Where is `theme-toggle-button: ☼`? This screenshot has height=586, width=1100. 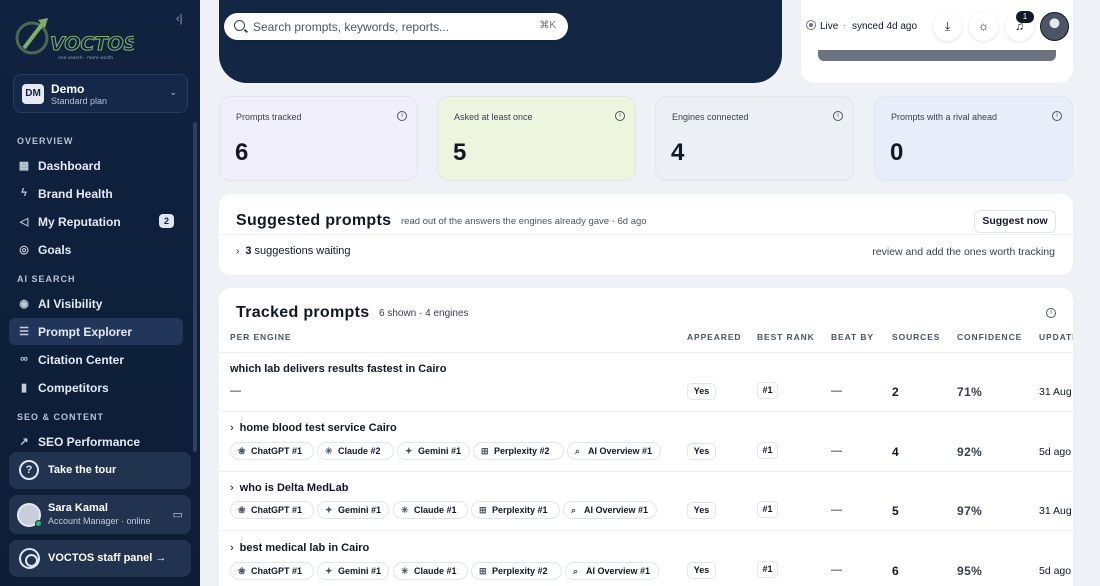 theme-toggle-button: ☼ is located at coordinates (983, 26).